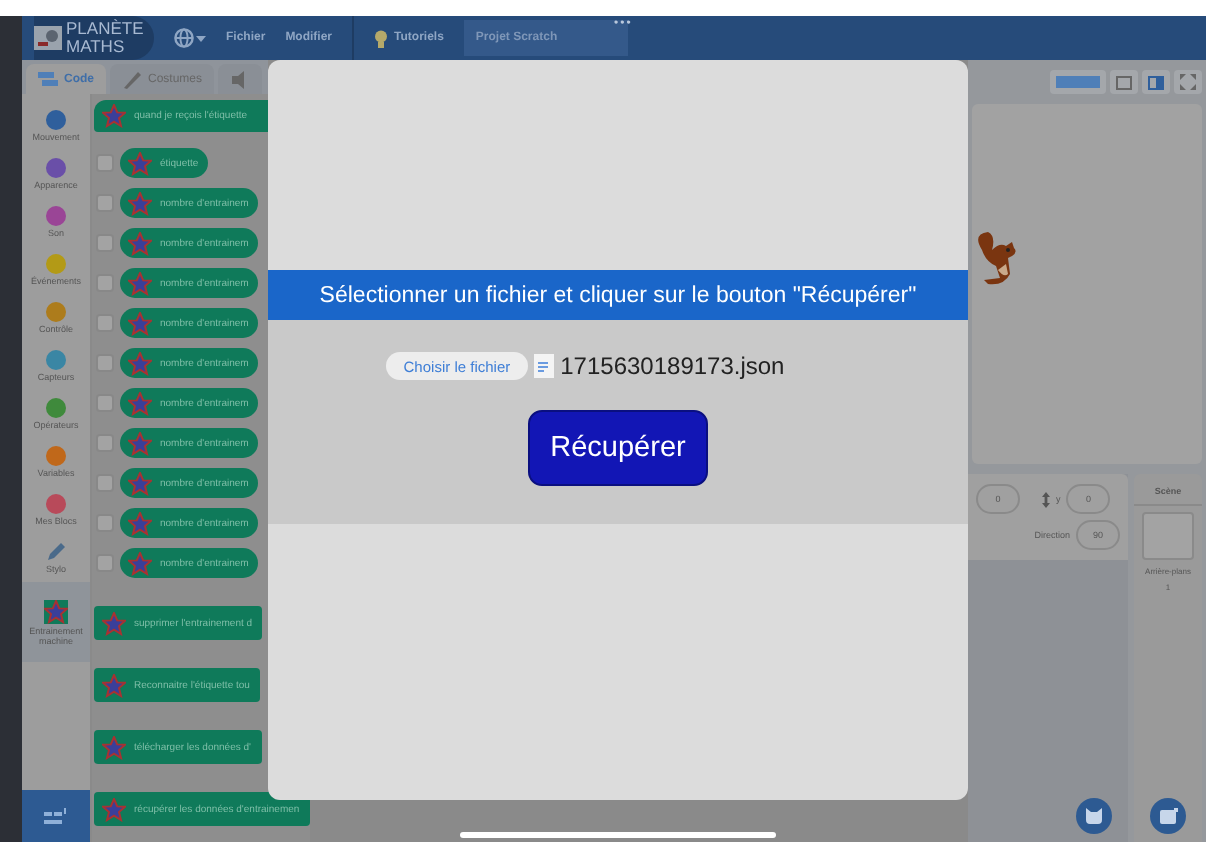  I want to click on extension-icon, so click(56, 816).